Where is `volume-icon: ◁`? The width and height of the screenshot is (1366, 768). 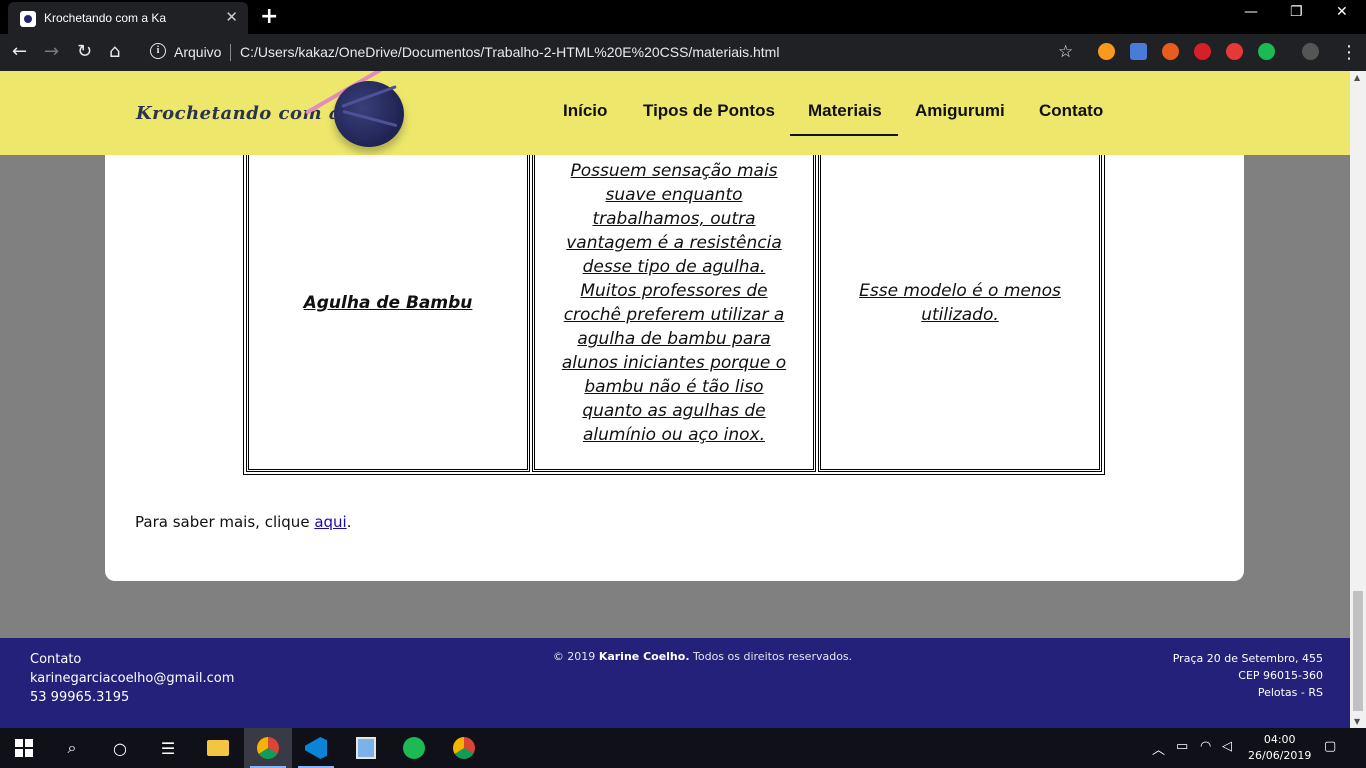 volume-icon: ◁ is located at coordinates (1227, 746).